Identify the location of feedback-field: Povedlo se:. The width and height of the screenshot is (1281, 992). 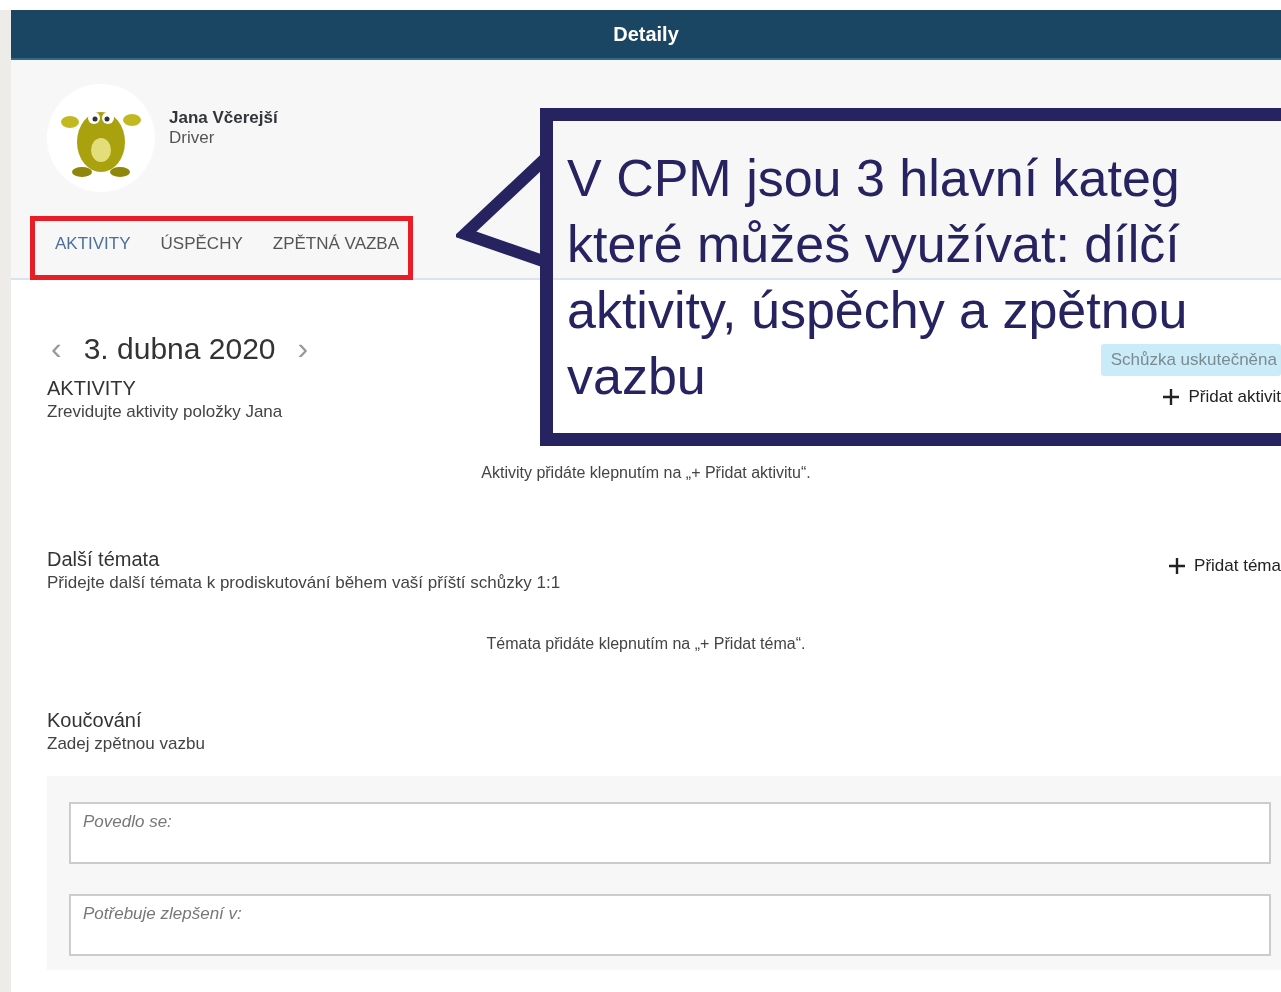
(670, 833).